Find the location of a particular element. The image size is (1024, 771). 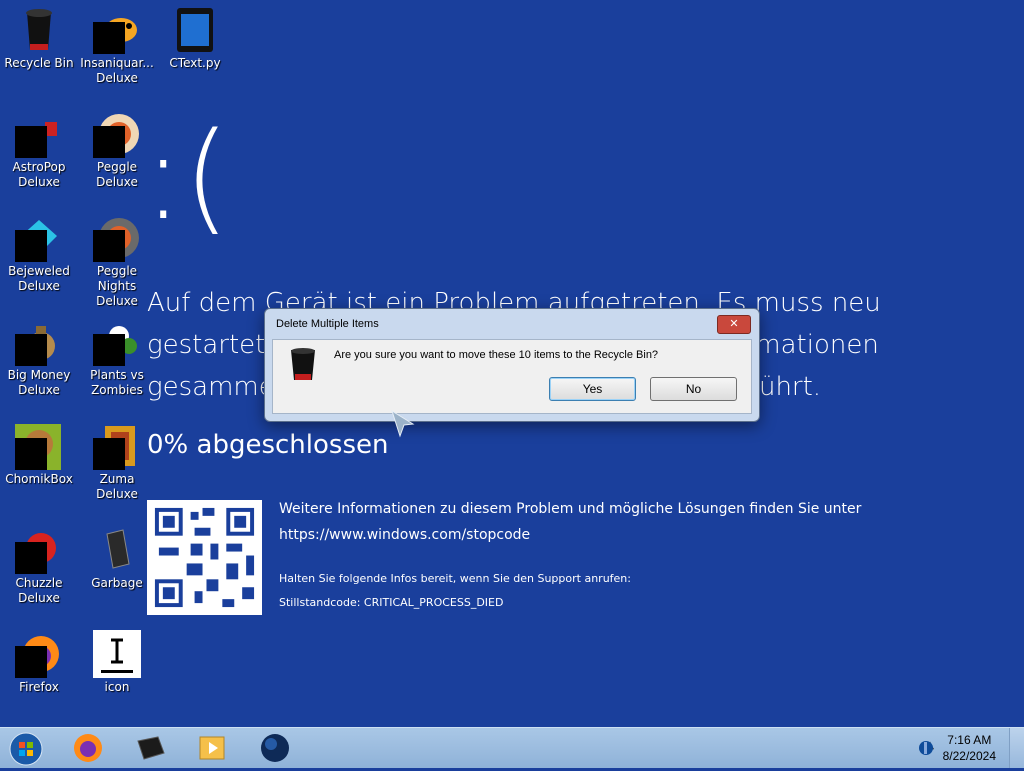

desktop-icon-astropop: AstroPop Deluxe is located at coordinates (39, 147).